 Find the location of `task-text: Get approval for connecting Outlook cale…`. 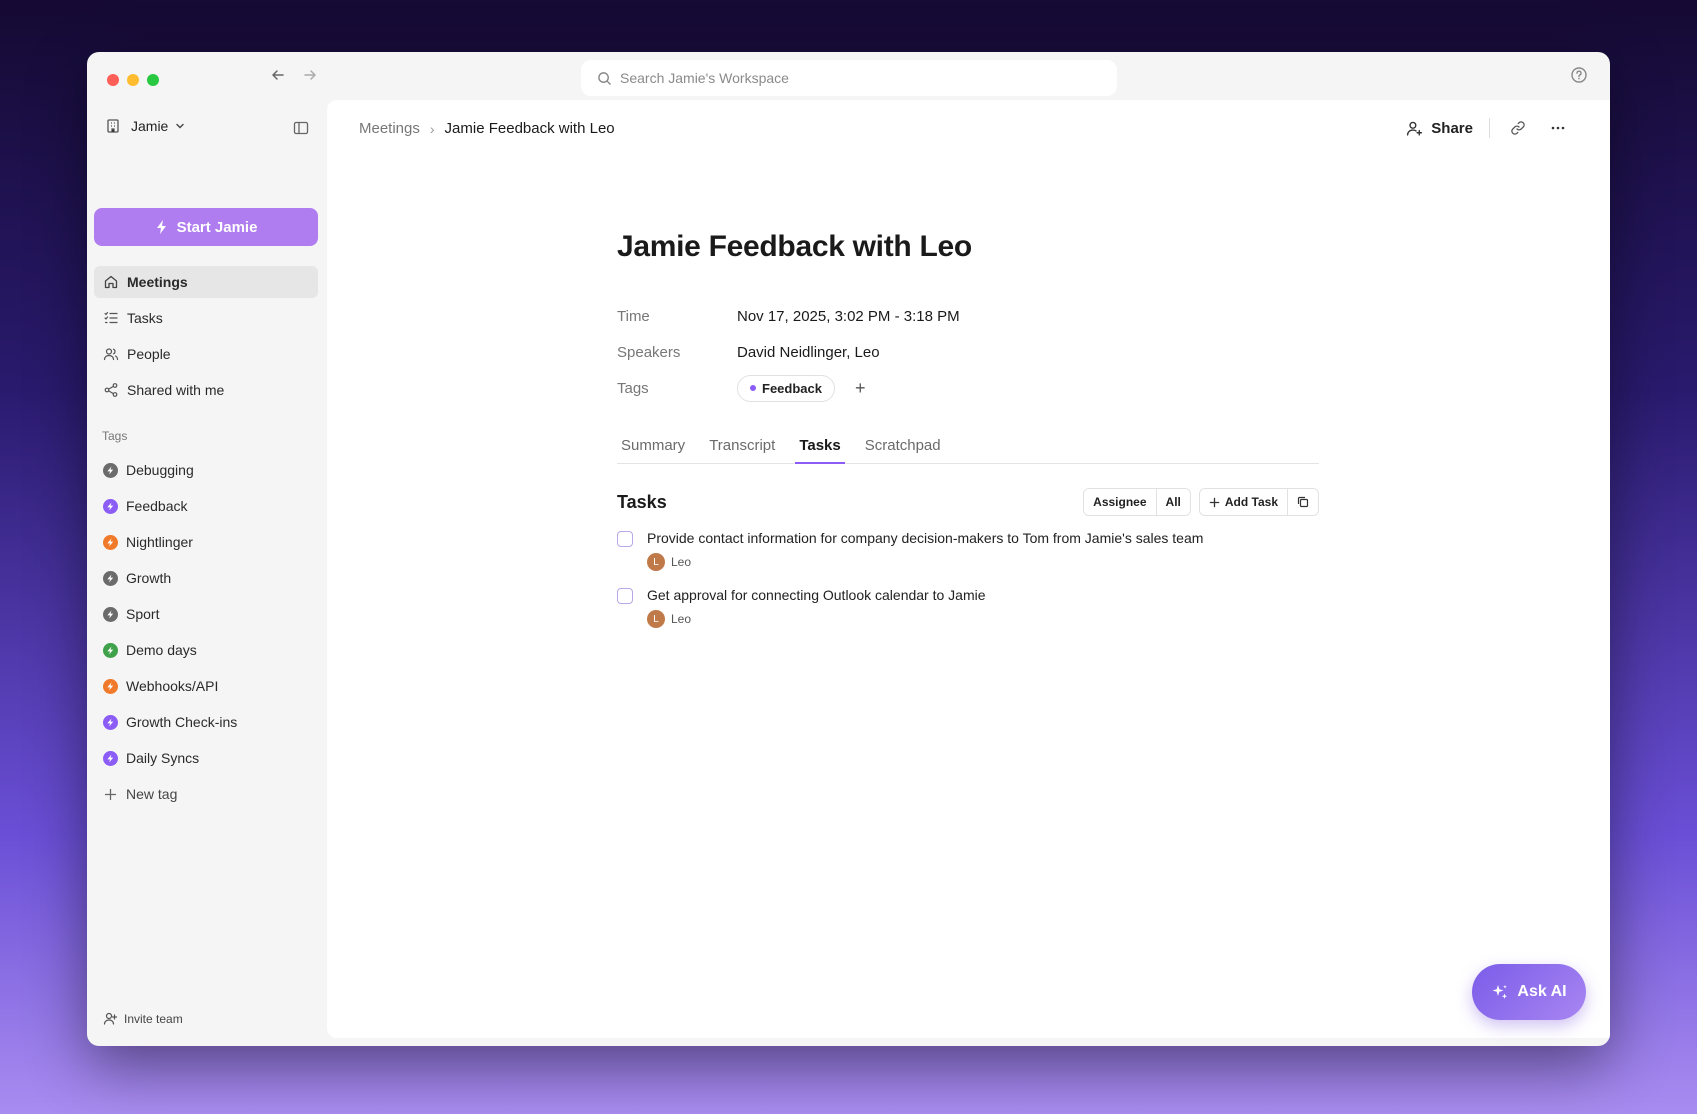

task-text: Get approval for connecting Outlook cale… is located at coordinates (816, 595).